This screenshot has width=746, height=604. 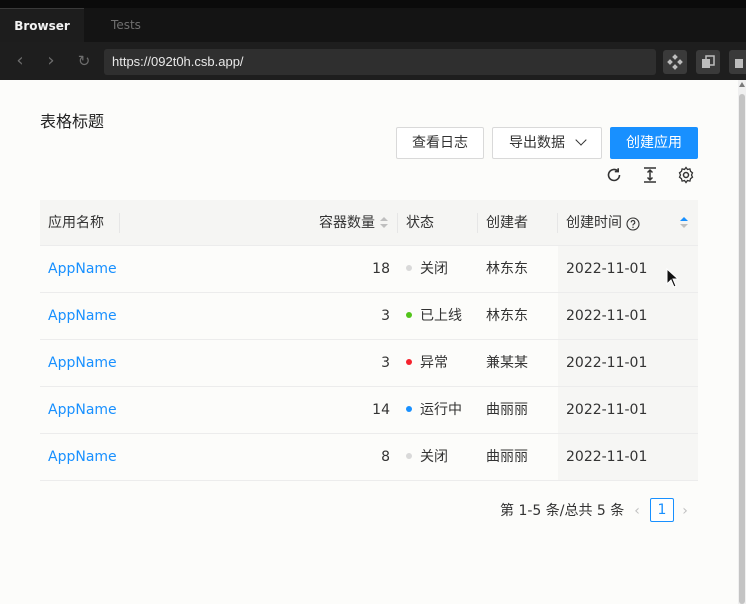 What do you see at coordinates (562, 511) in the screenshot?
I see `pagination-total: 第 1-5 条/总共 5 条` at bounding box center [562, 511].